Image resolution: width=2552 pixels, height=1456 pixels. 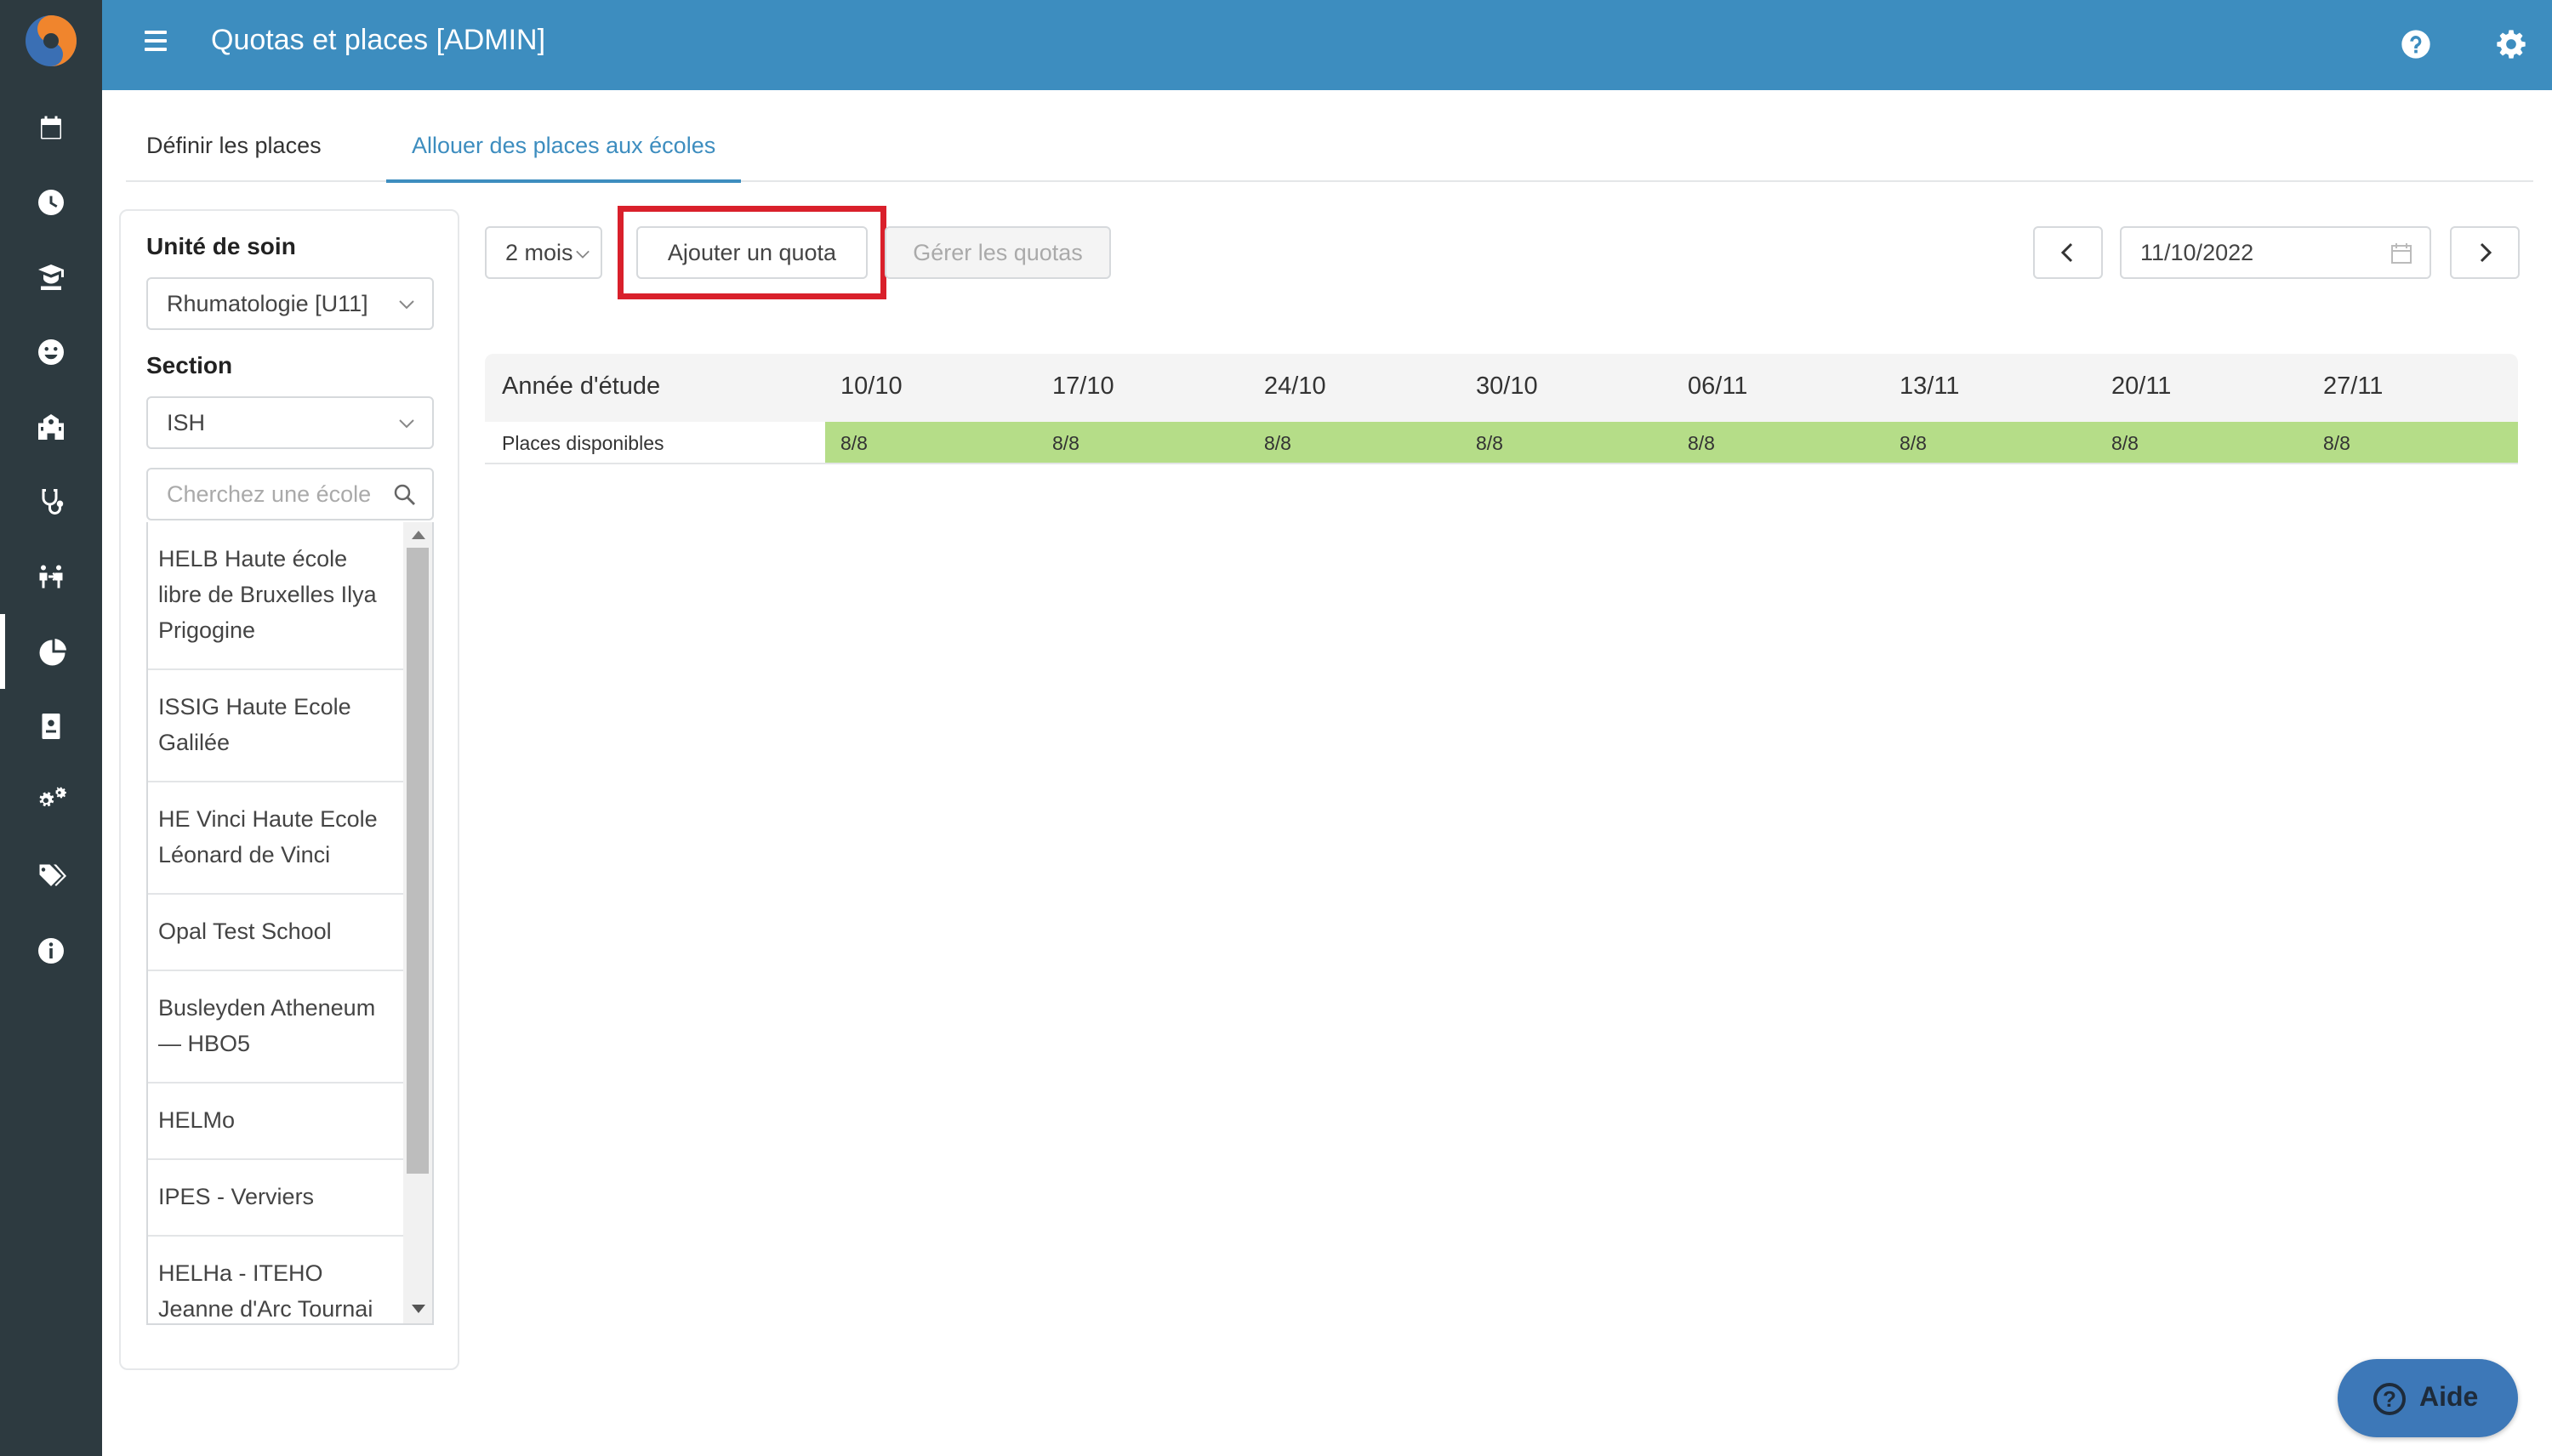 What do you see at coordinates (51, 427) in the screenshot?
I see `school-icon` at bounding box center [51, 427].